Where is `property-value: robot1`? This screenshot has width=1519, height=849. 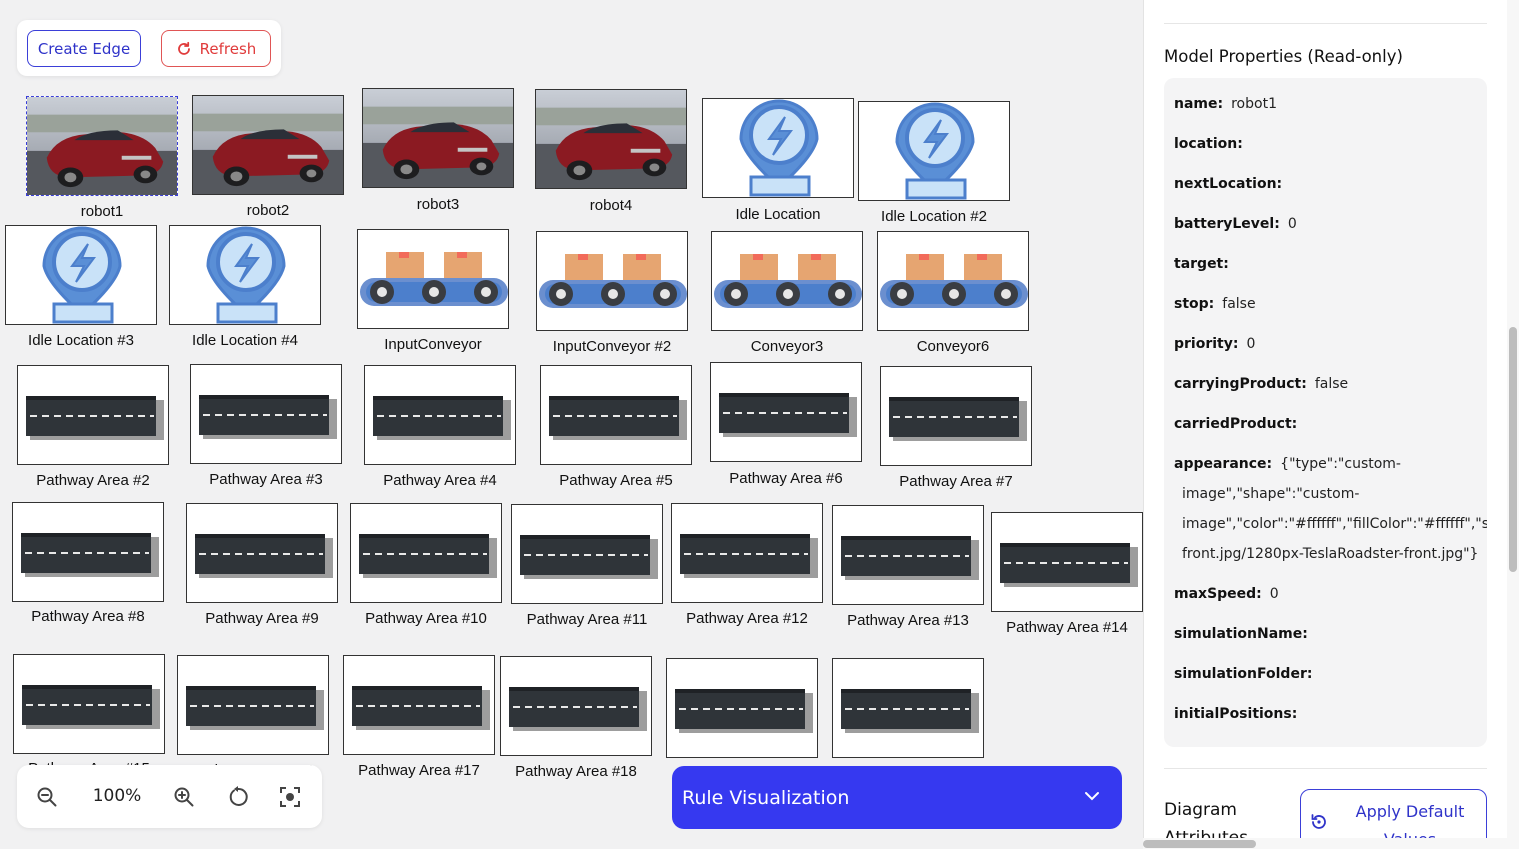
property-value: robot1 is located at coordinates (1254, 104).